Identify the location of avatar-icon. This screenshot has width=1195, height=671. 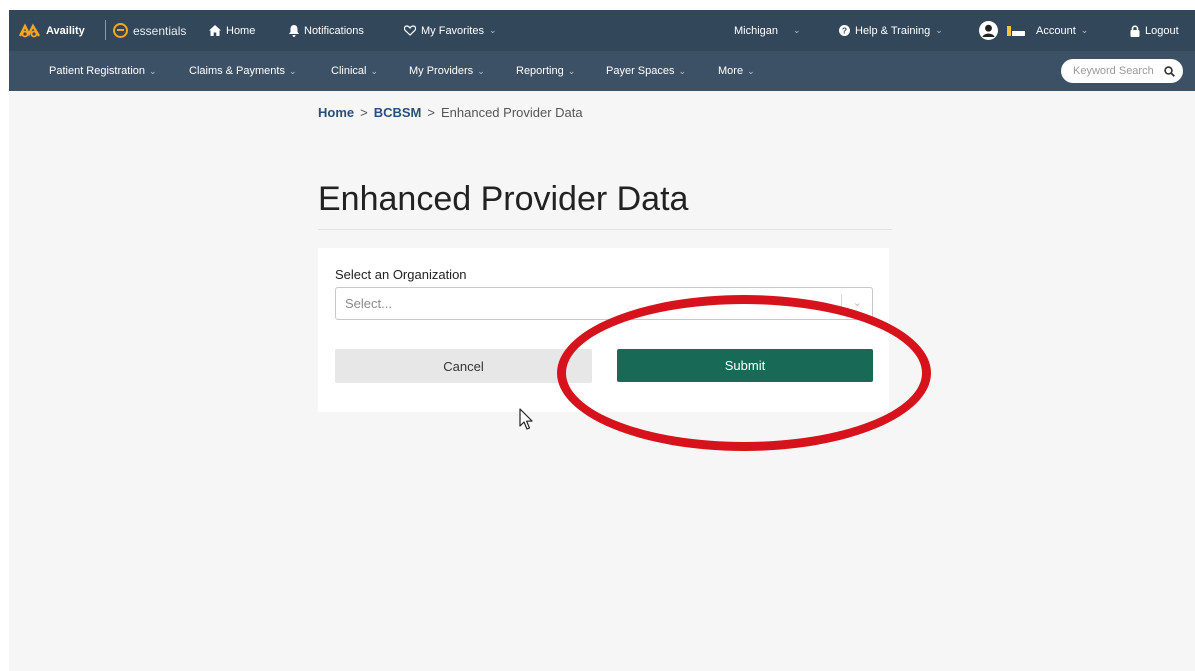
(988, 30).